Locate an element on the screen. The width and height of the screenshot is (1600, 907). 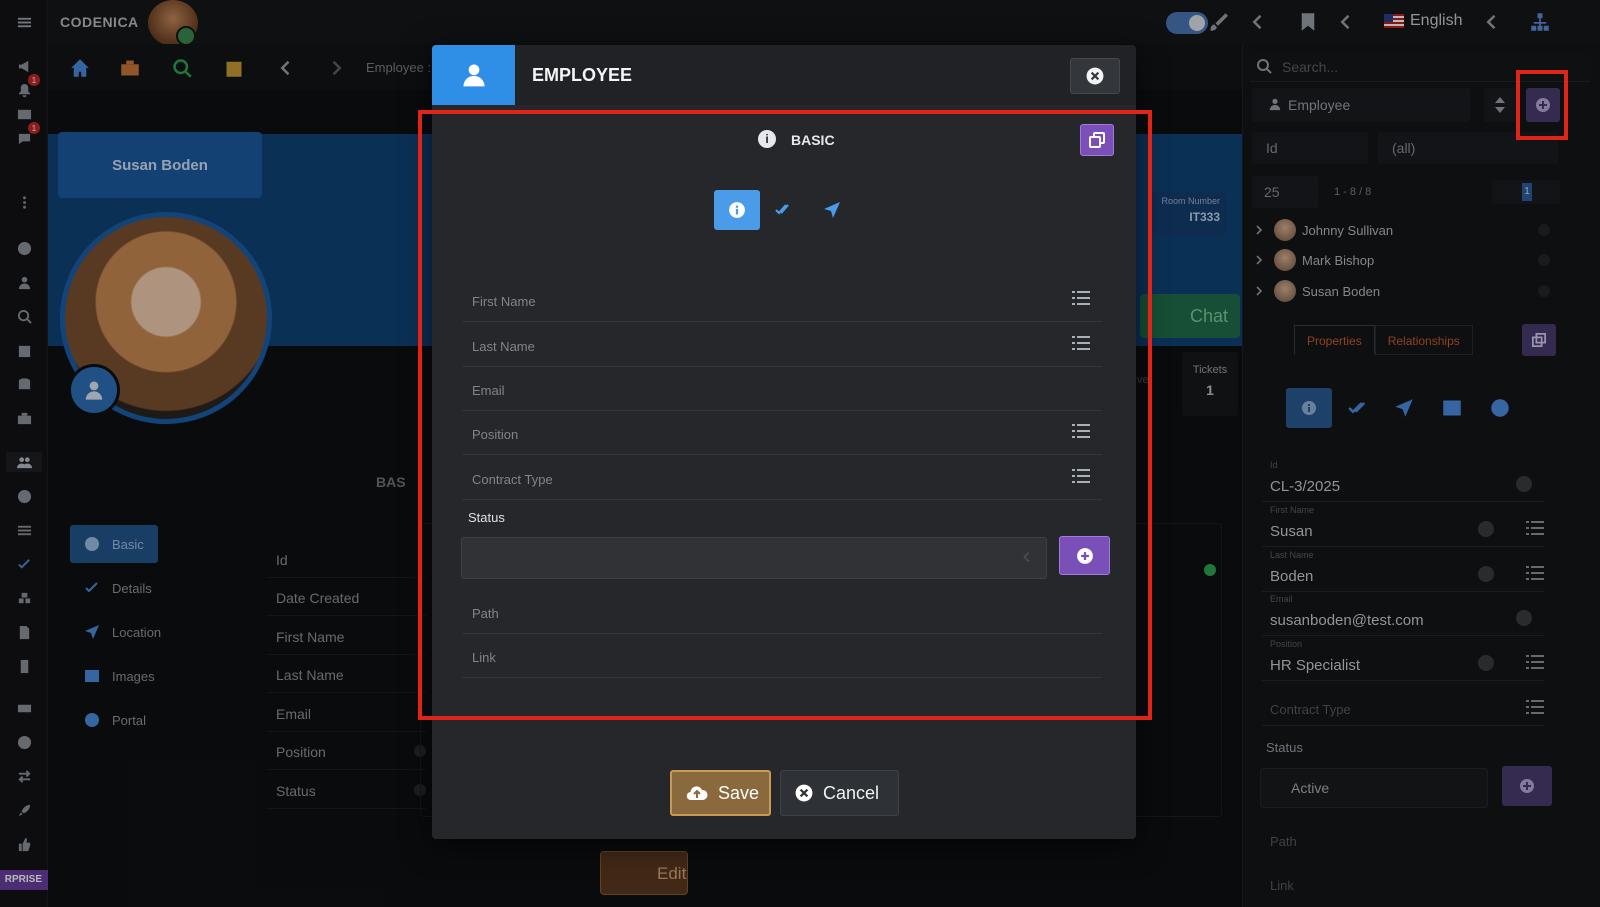
modal-title: EMPLOYEE is located at coordinates (582, 75).